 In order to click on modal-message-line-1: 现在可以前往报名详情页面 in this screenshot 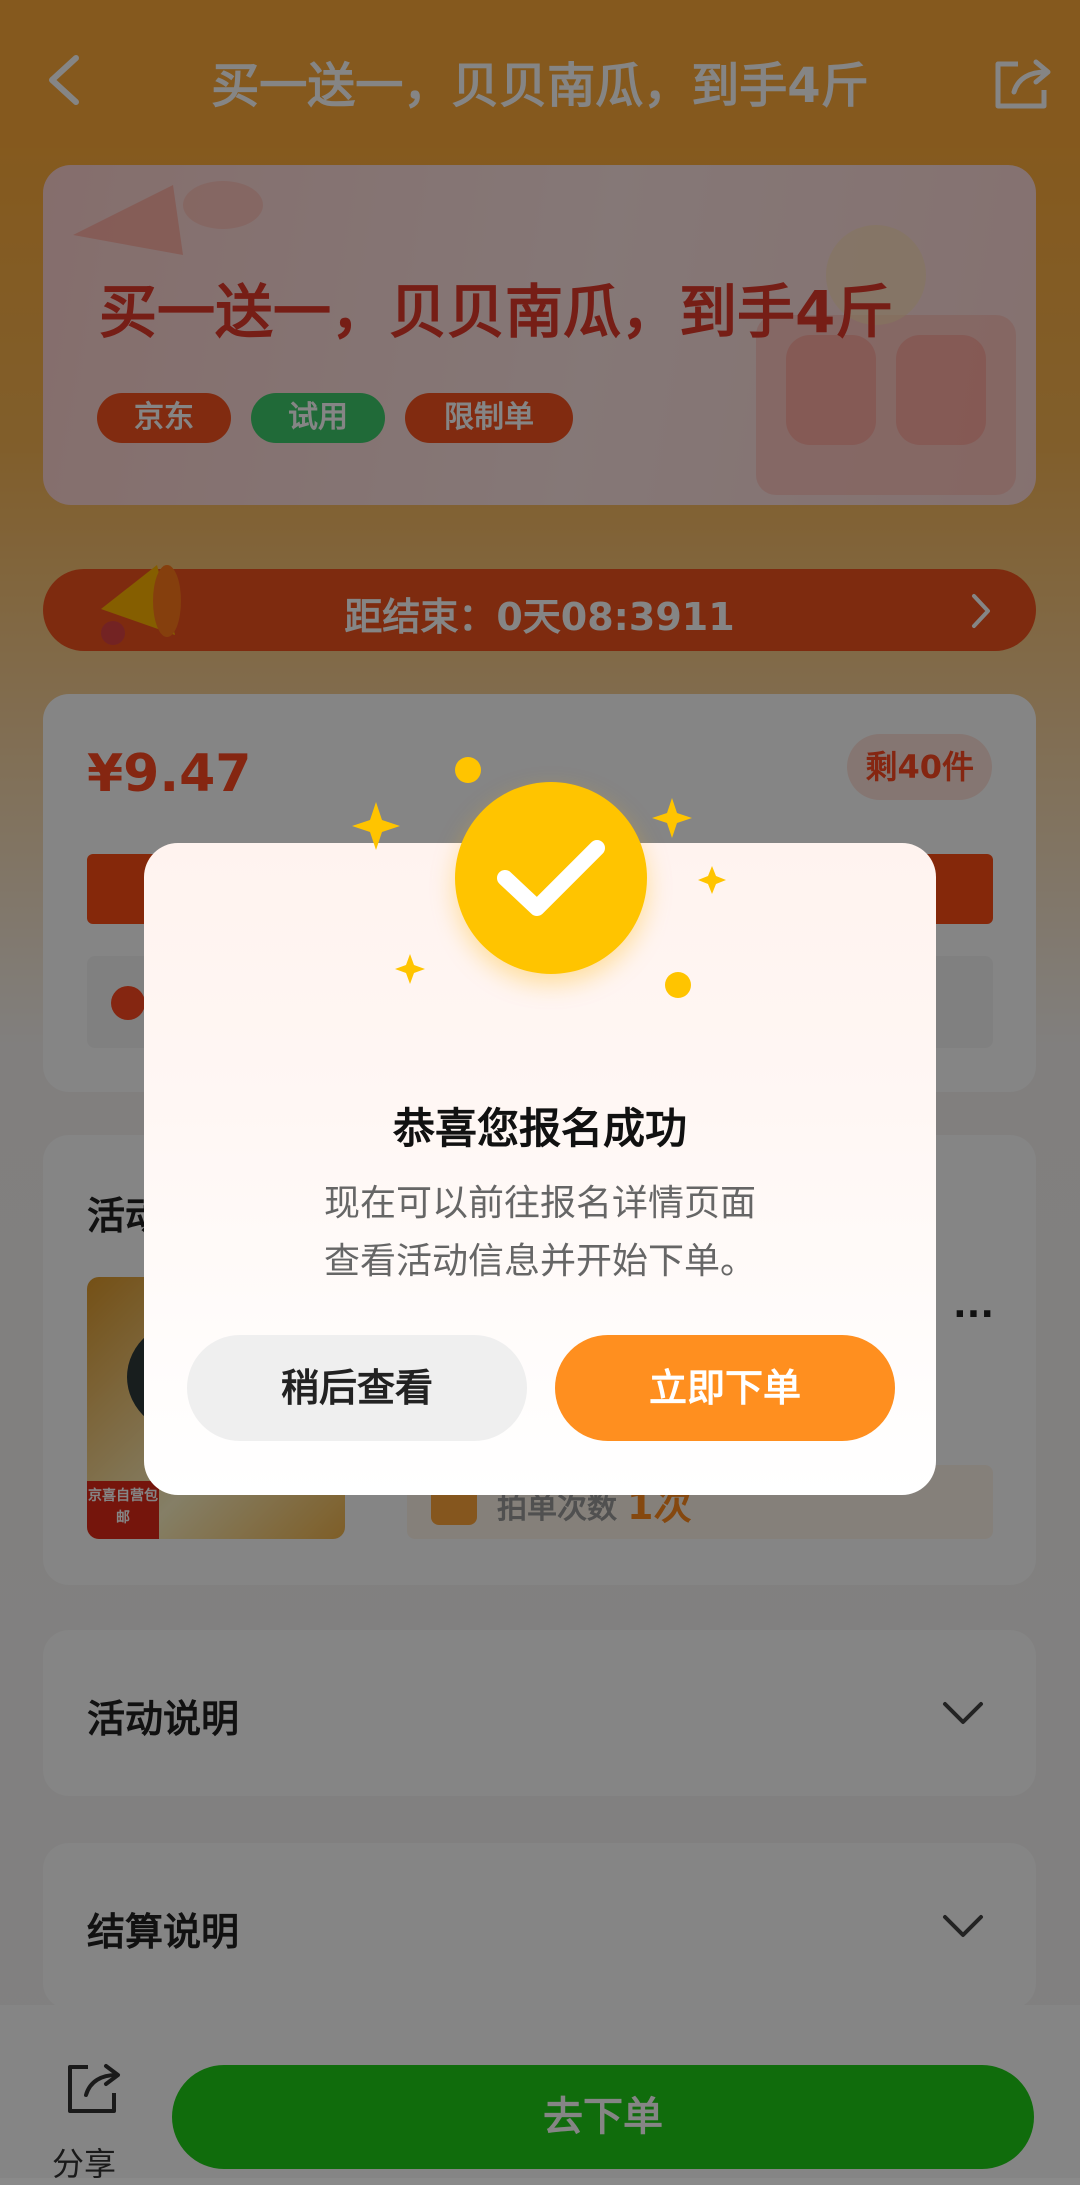, I will do `click(539, 1203)`.